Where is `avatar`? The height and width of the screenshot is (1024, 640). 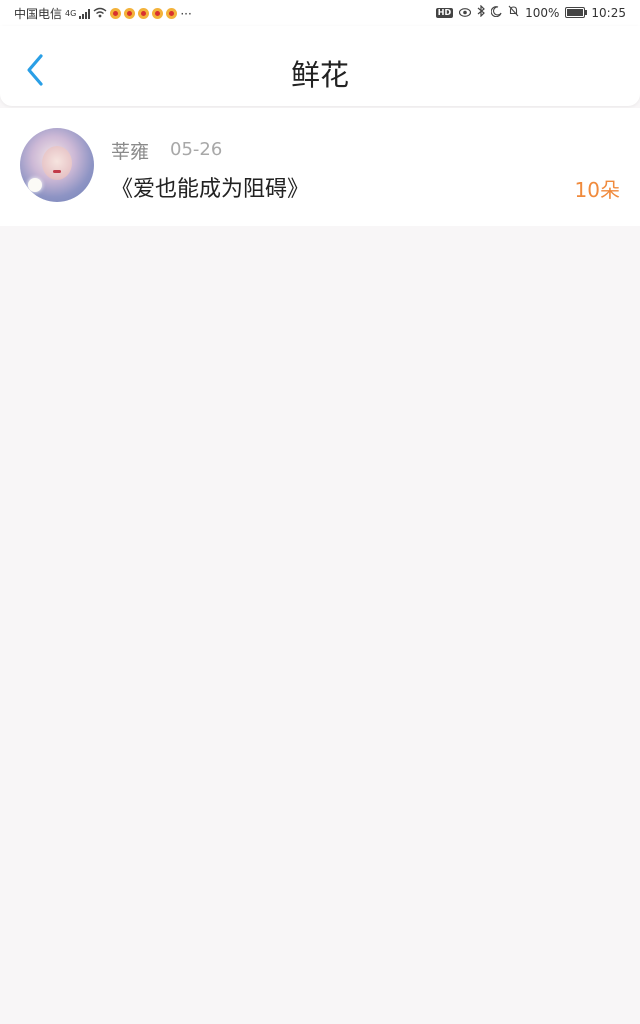
avatar is located at coordinates (57, 165).